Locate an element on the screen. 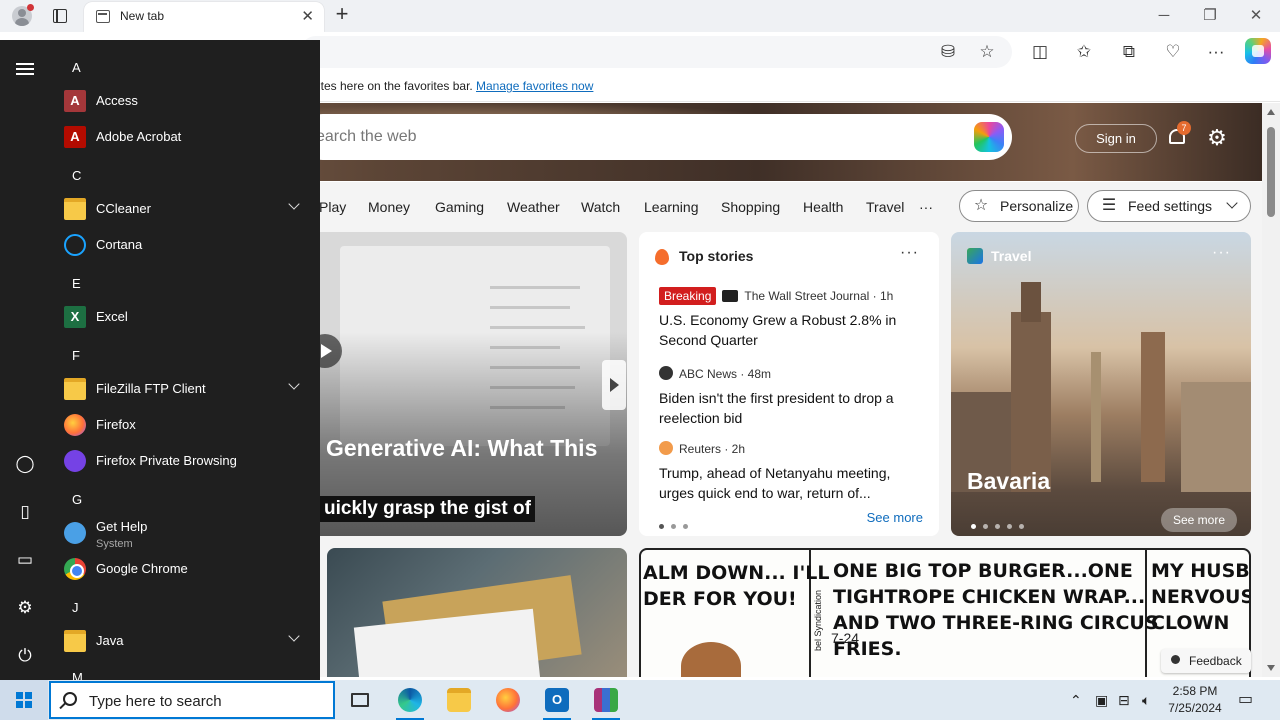 The width and height of the screenshot is (1280, 720). app-firefox: Firefox is located at coordinates (184, 425).